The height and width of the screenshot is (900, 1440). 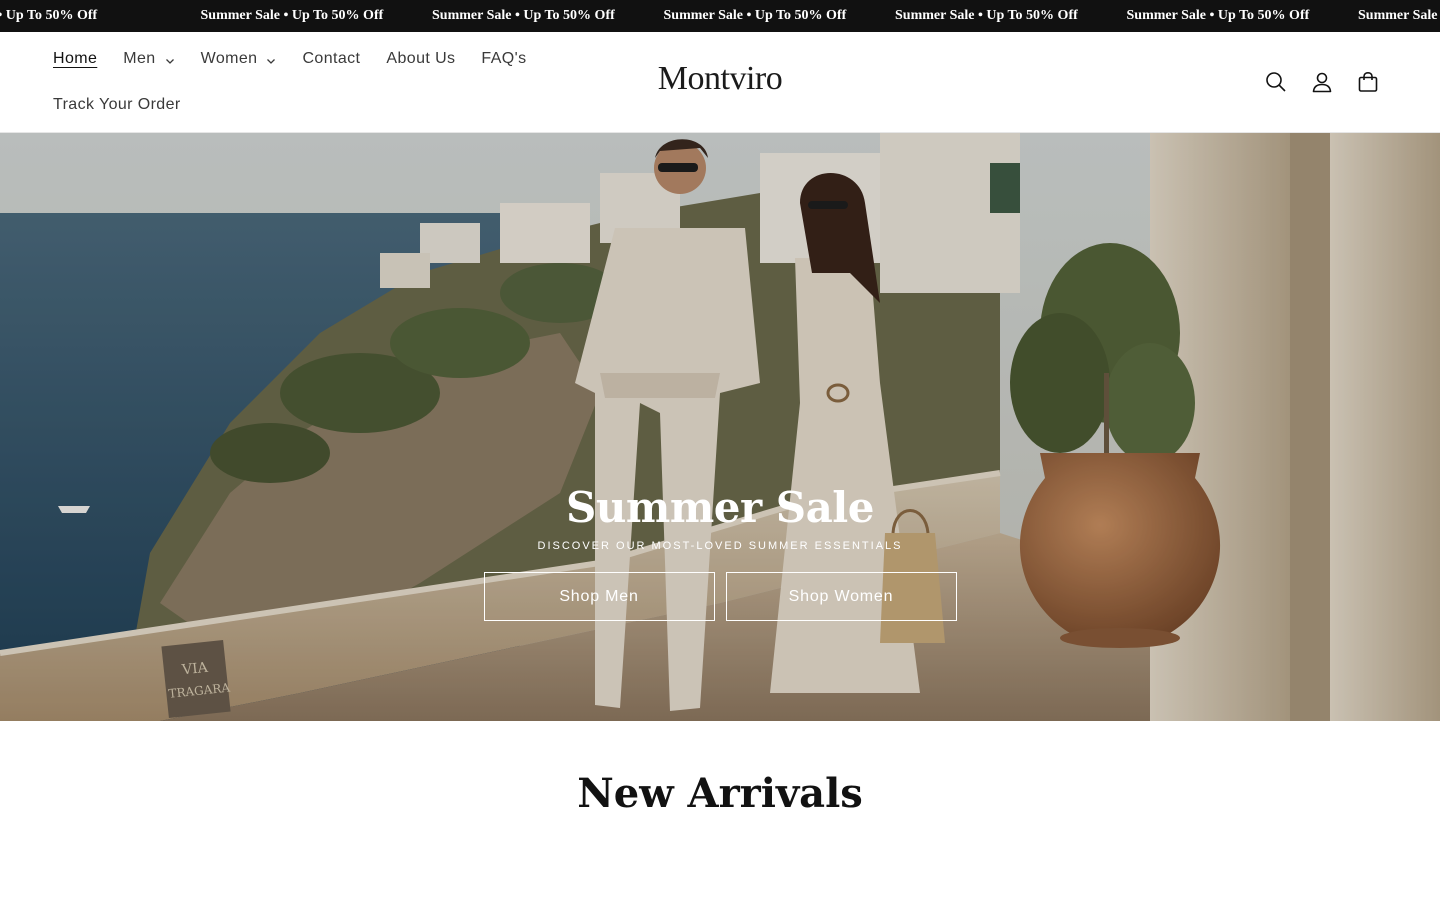 I want to click on main-nav: Home Men Women Contact About Us FAQ's, so click(x=302, y=59).